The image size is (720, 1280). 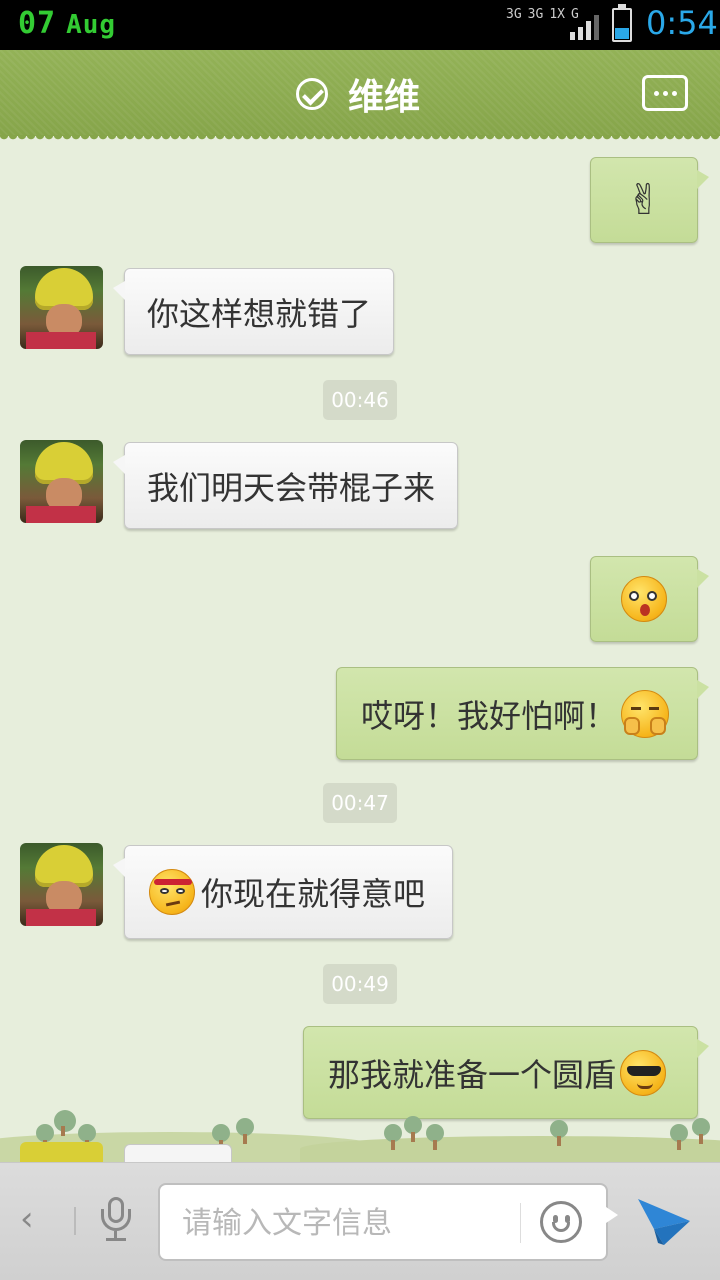 I want to click on chat-header: 维维, so click(x=360, y=96).